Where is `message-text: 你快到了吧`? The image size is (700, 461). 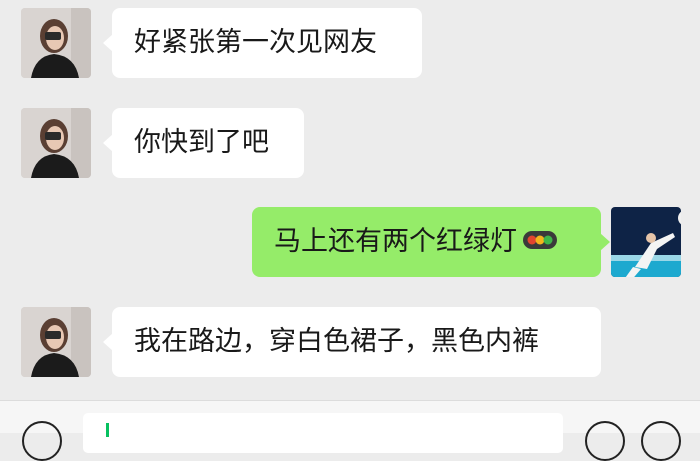
message-text: 你快到了吧 is located at coordinates (201, 142).